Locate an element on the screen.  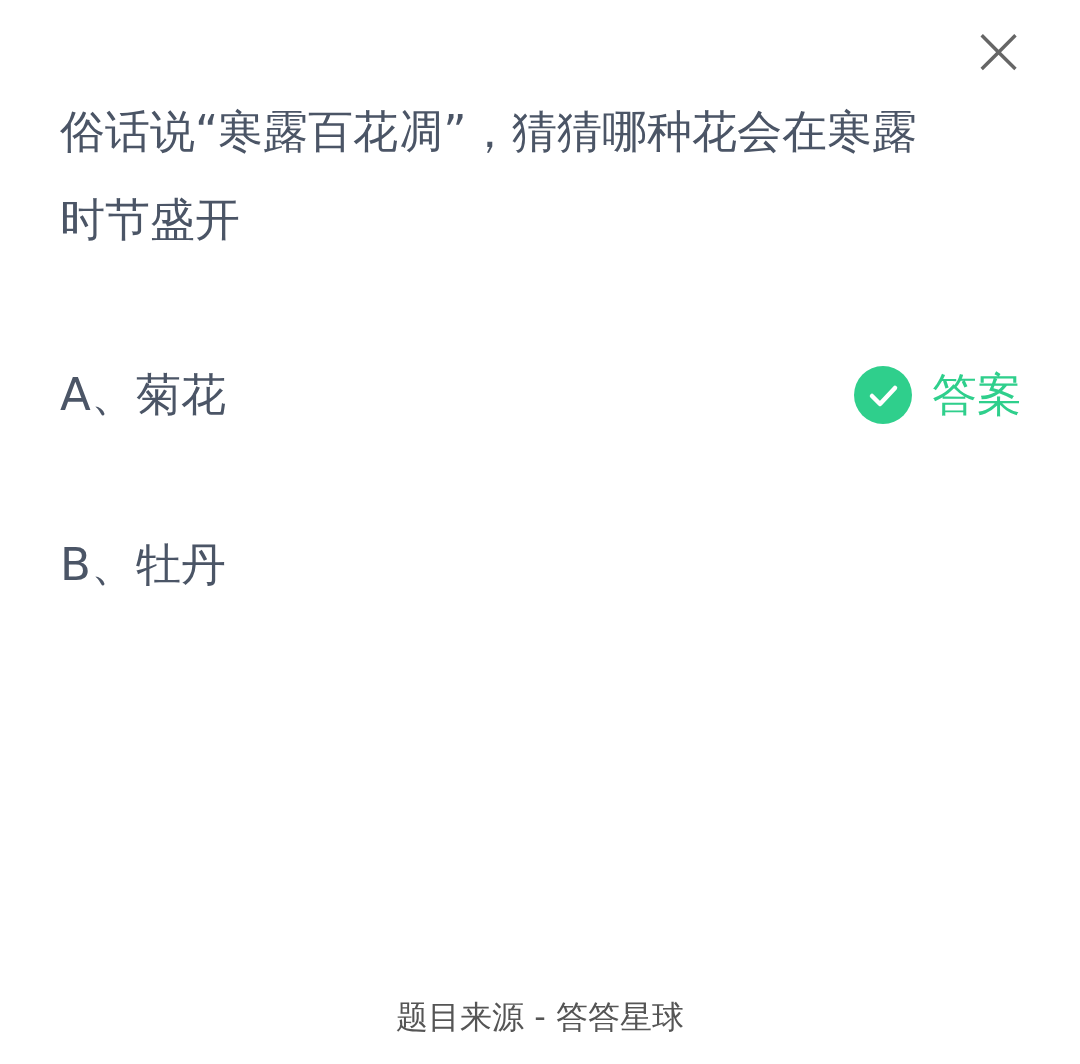
question-text: 俗话说“寒露百花凋”，猜猜哪种花会在寒露时节盛开 is located at coordinates (488, 176).